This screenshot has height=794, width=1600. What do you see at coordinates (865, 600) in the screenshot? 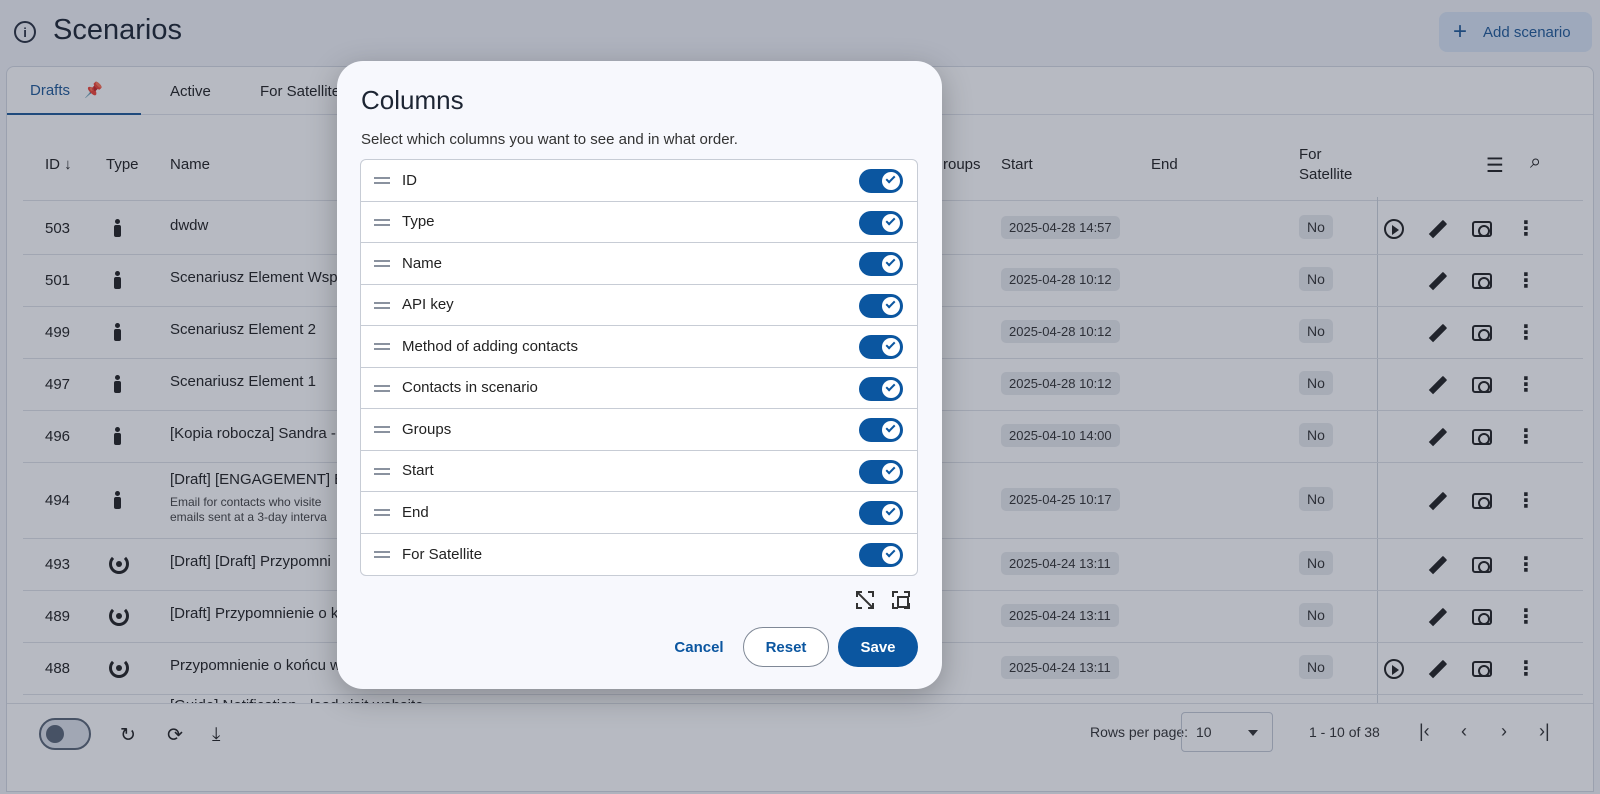
I see `deselect-all-icon` at bounding box center [865, 600].